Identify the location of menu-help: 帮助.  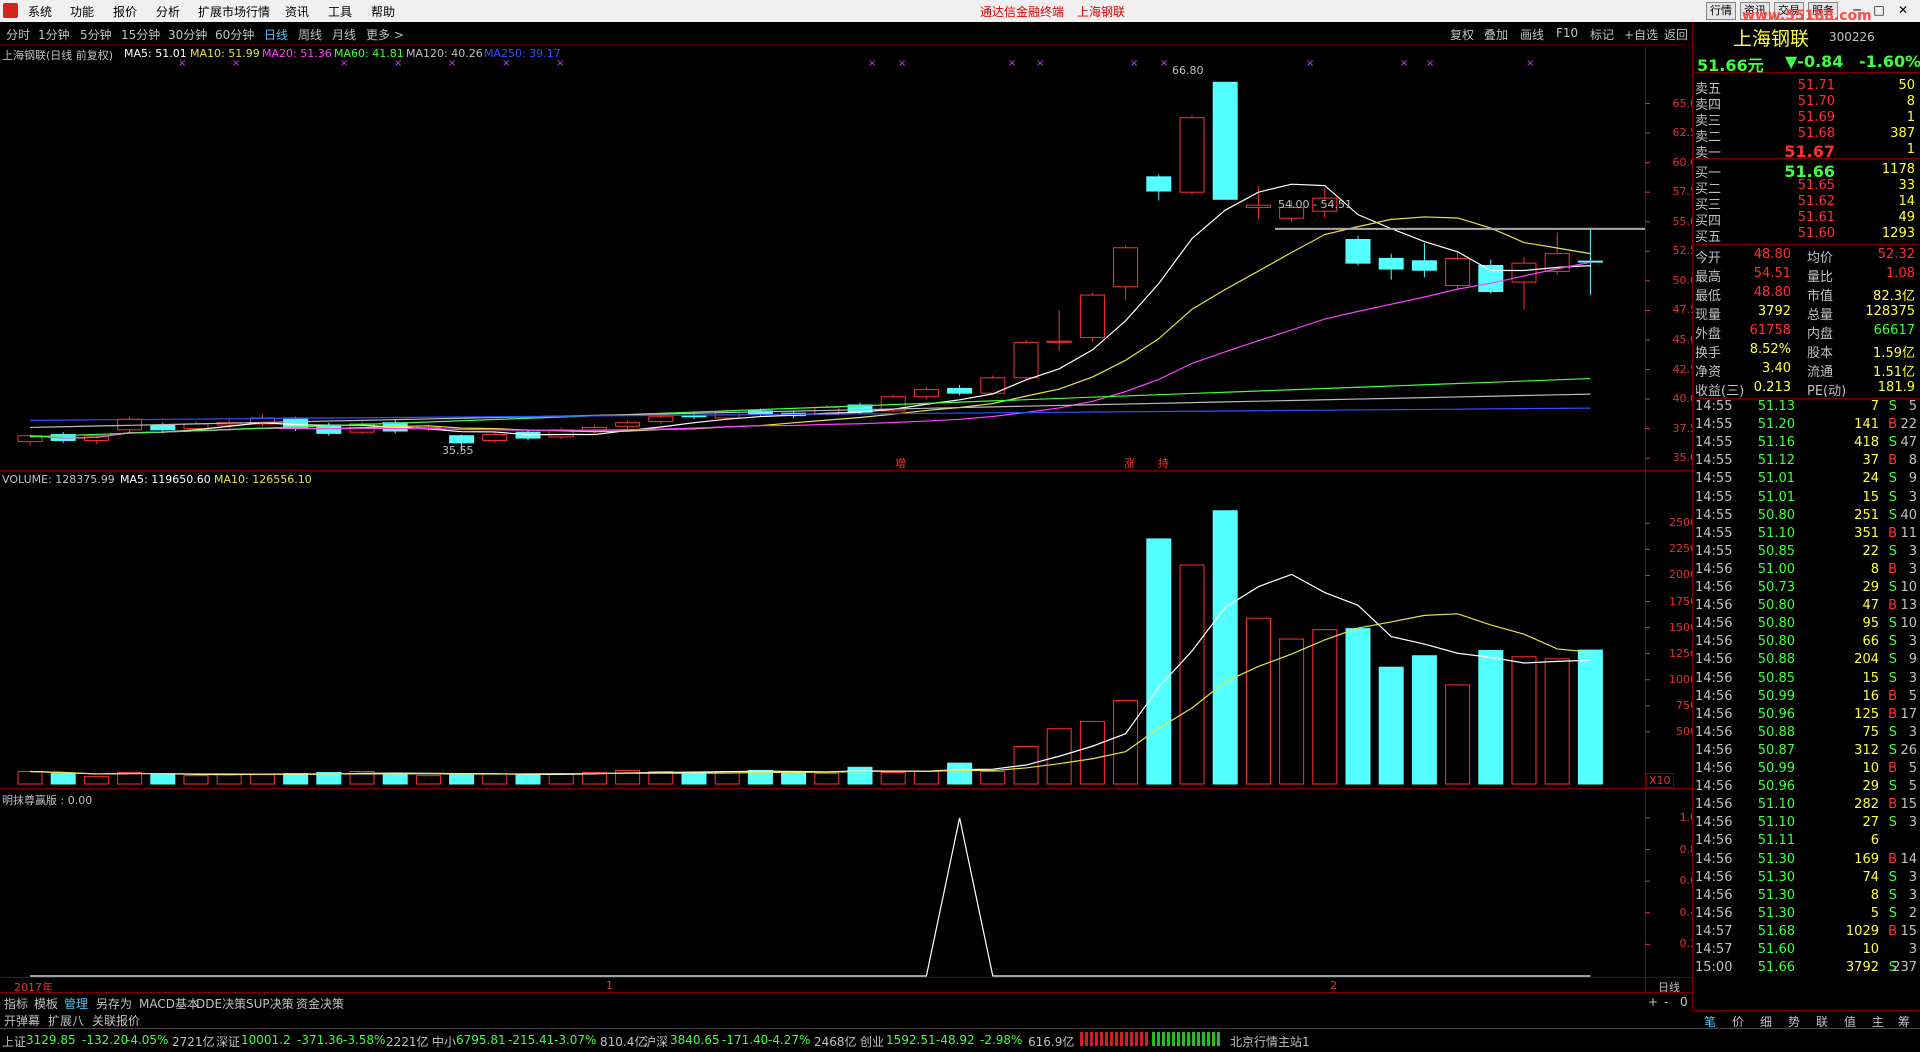
(383, 11).